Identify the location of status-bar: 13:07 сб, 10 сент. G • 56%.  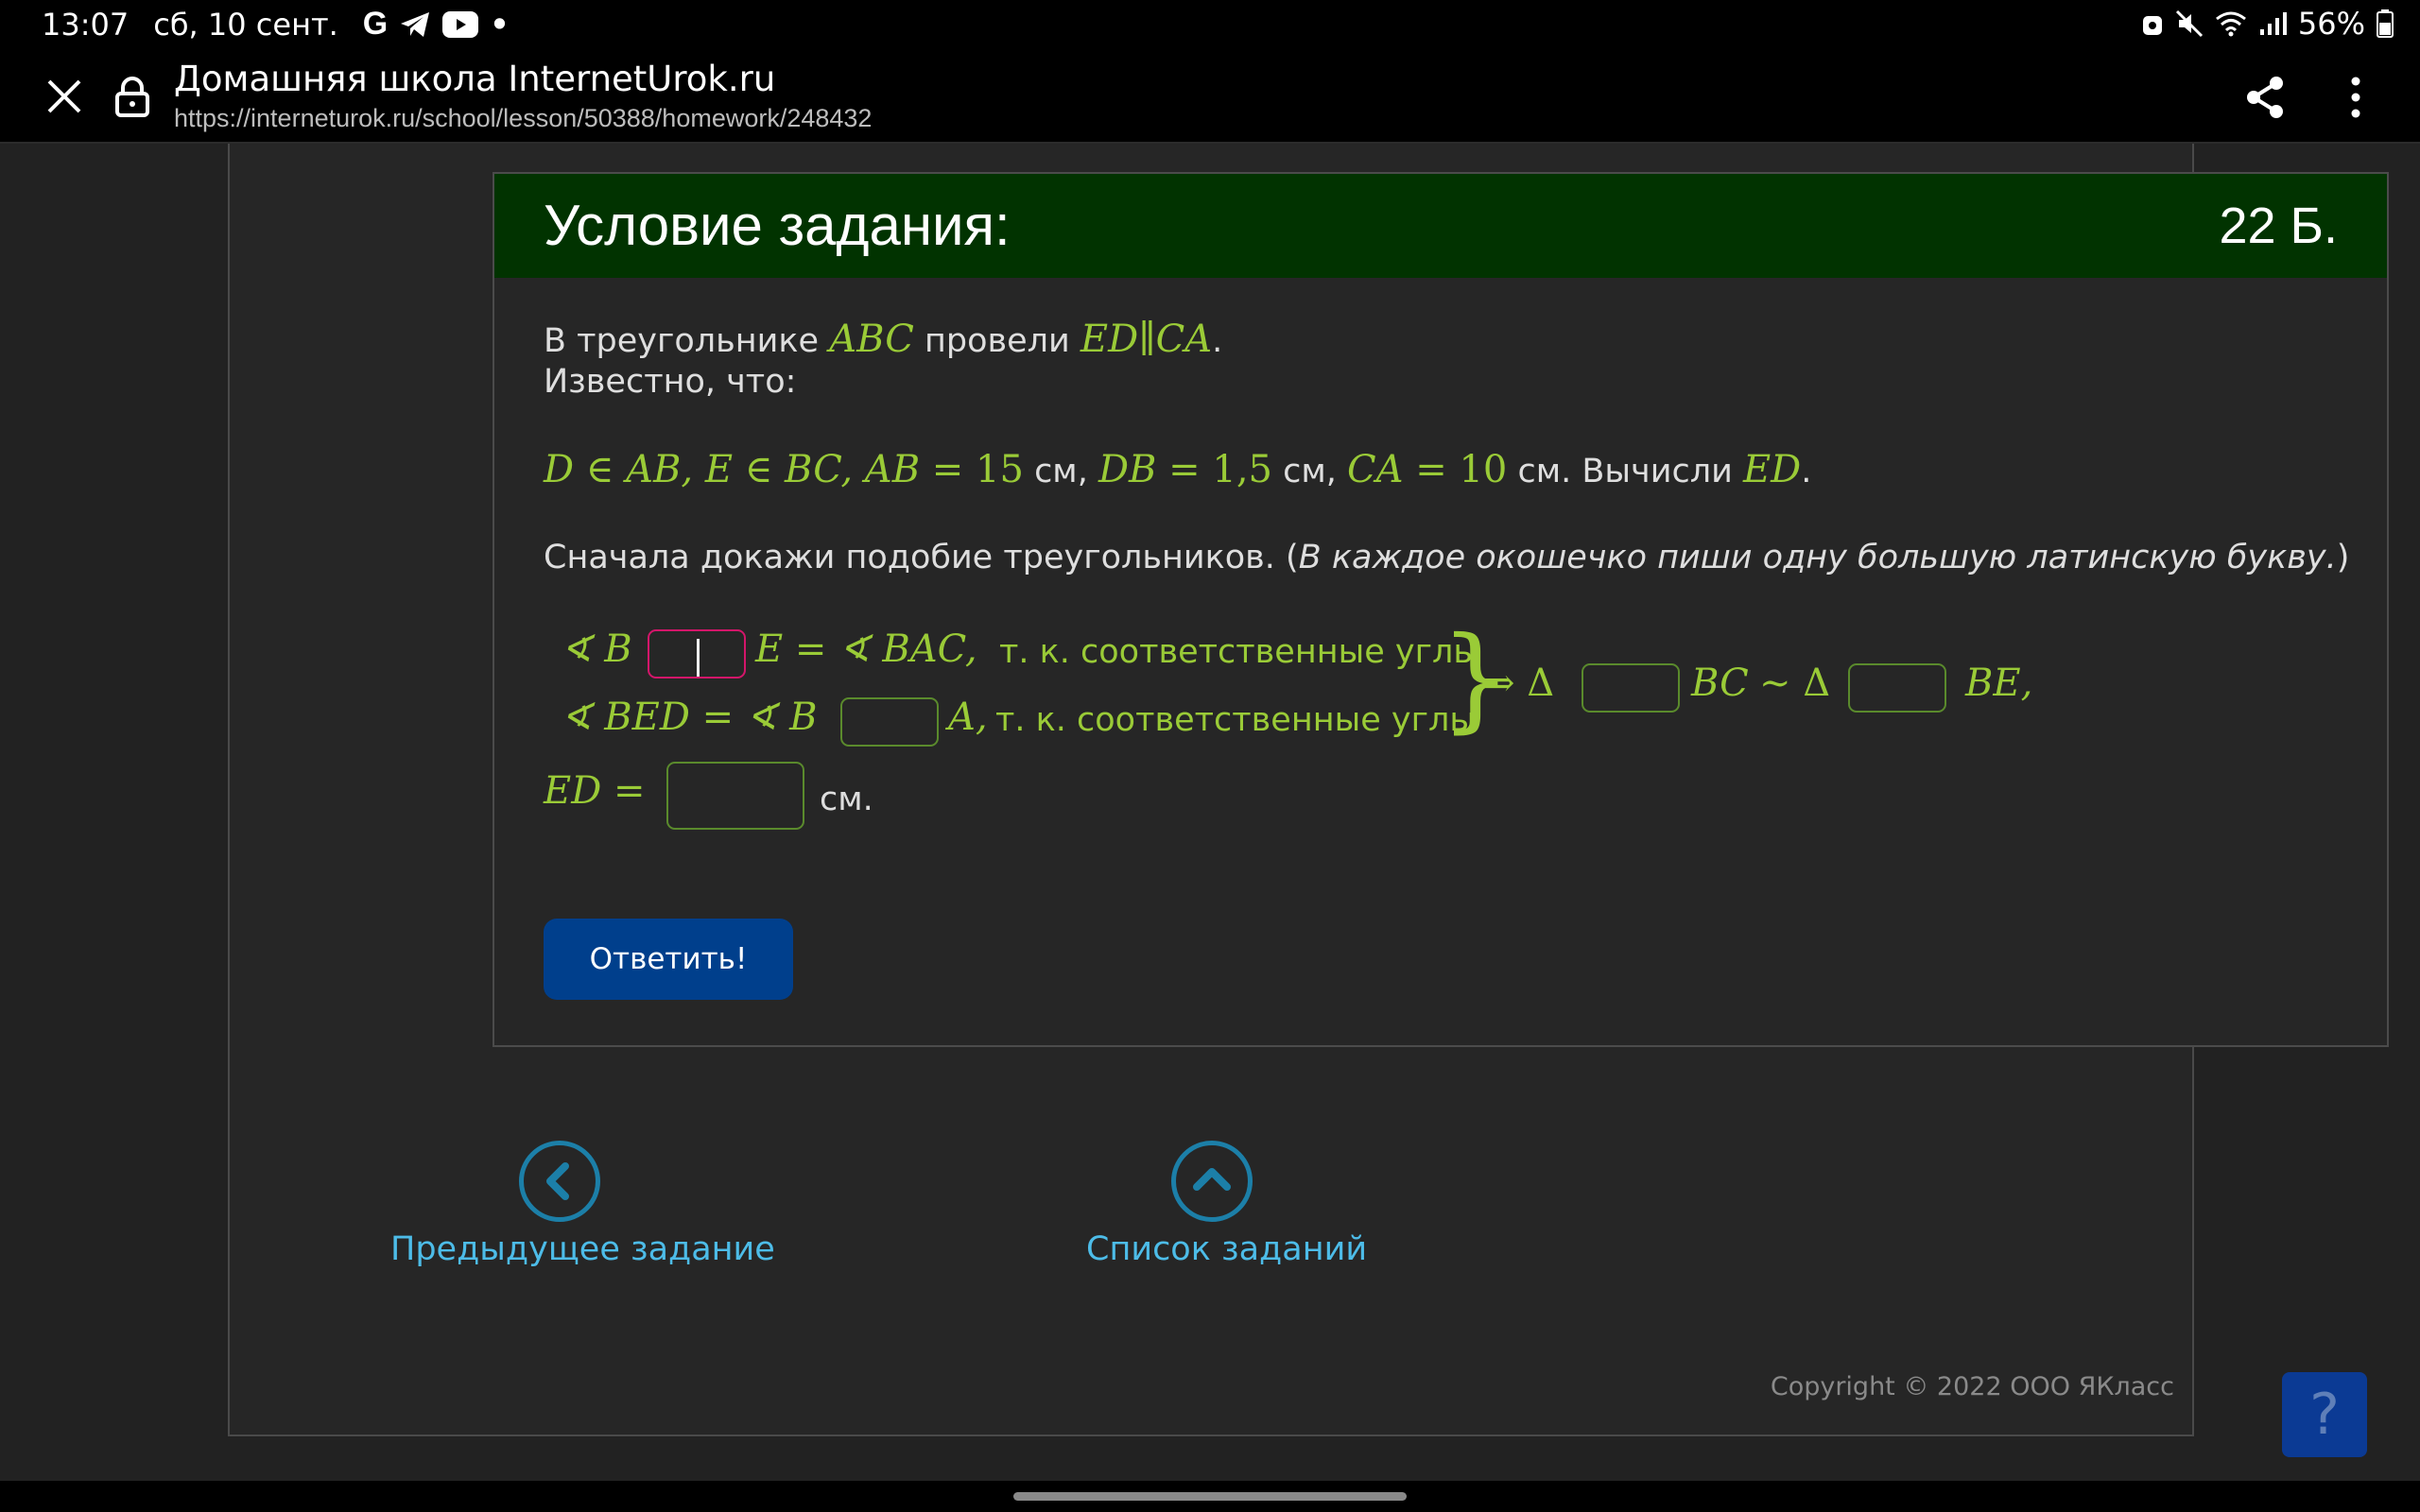
(1210, 24).